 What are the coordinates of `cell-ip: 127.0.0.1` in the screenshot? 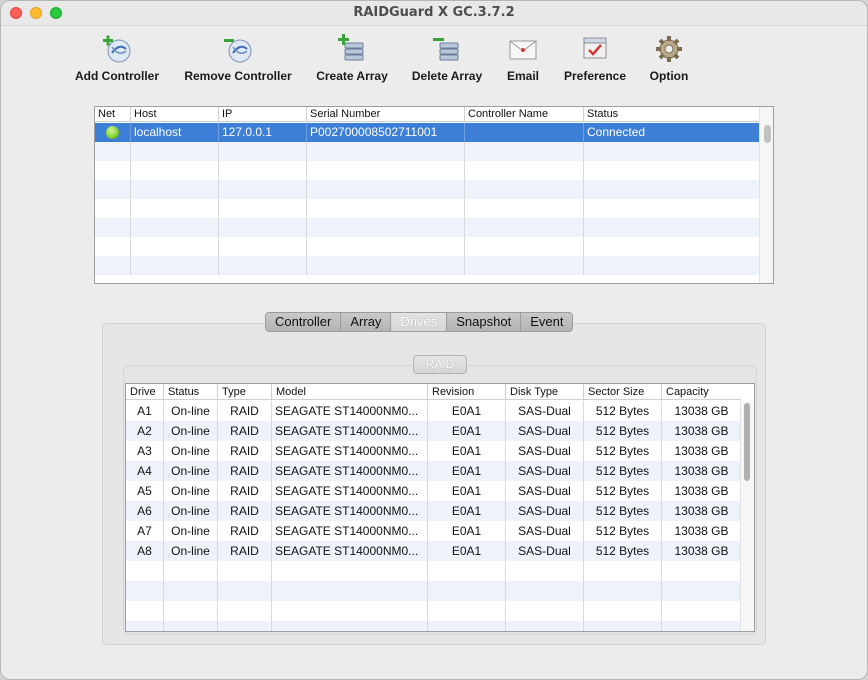 It's located at (262, 132).